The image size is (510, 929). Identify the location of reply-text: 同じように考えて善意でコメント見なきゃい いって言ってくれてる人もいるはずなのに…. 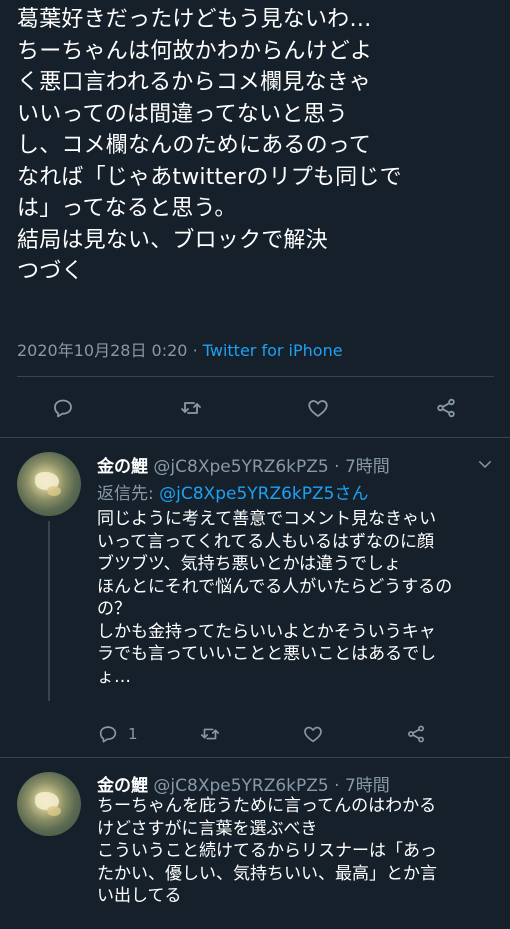
(275, 598).